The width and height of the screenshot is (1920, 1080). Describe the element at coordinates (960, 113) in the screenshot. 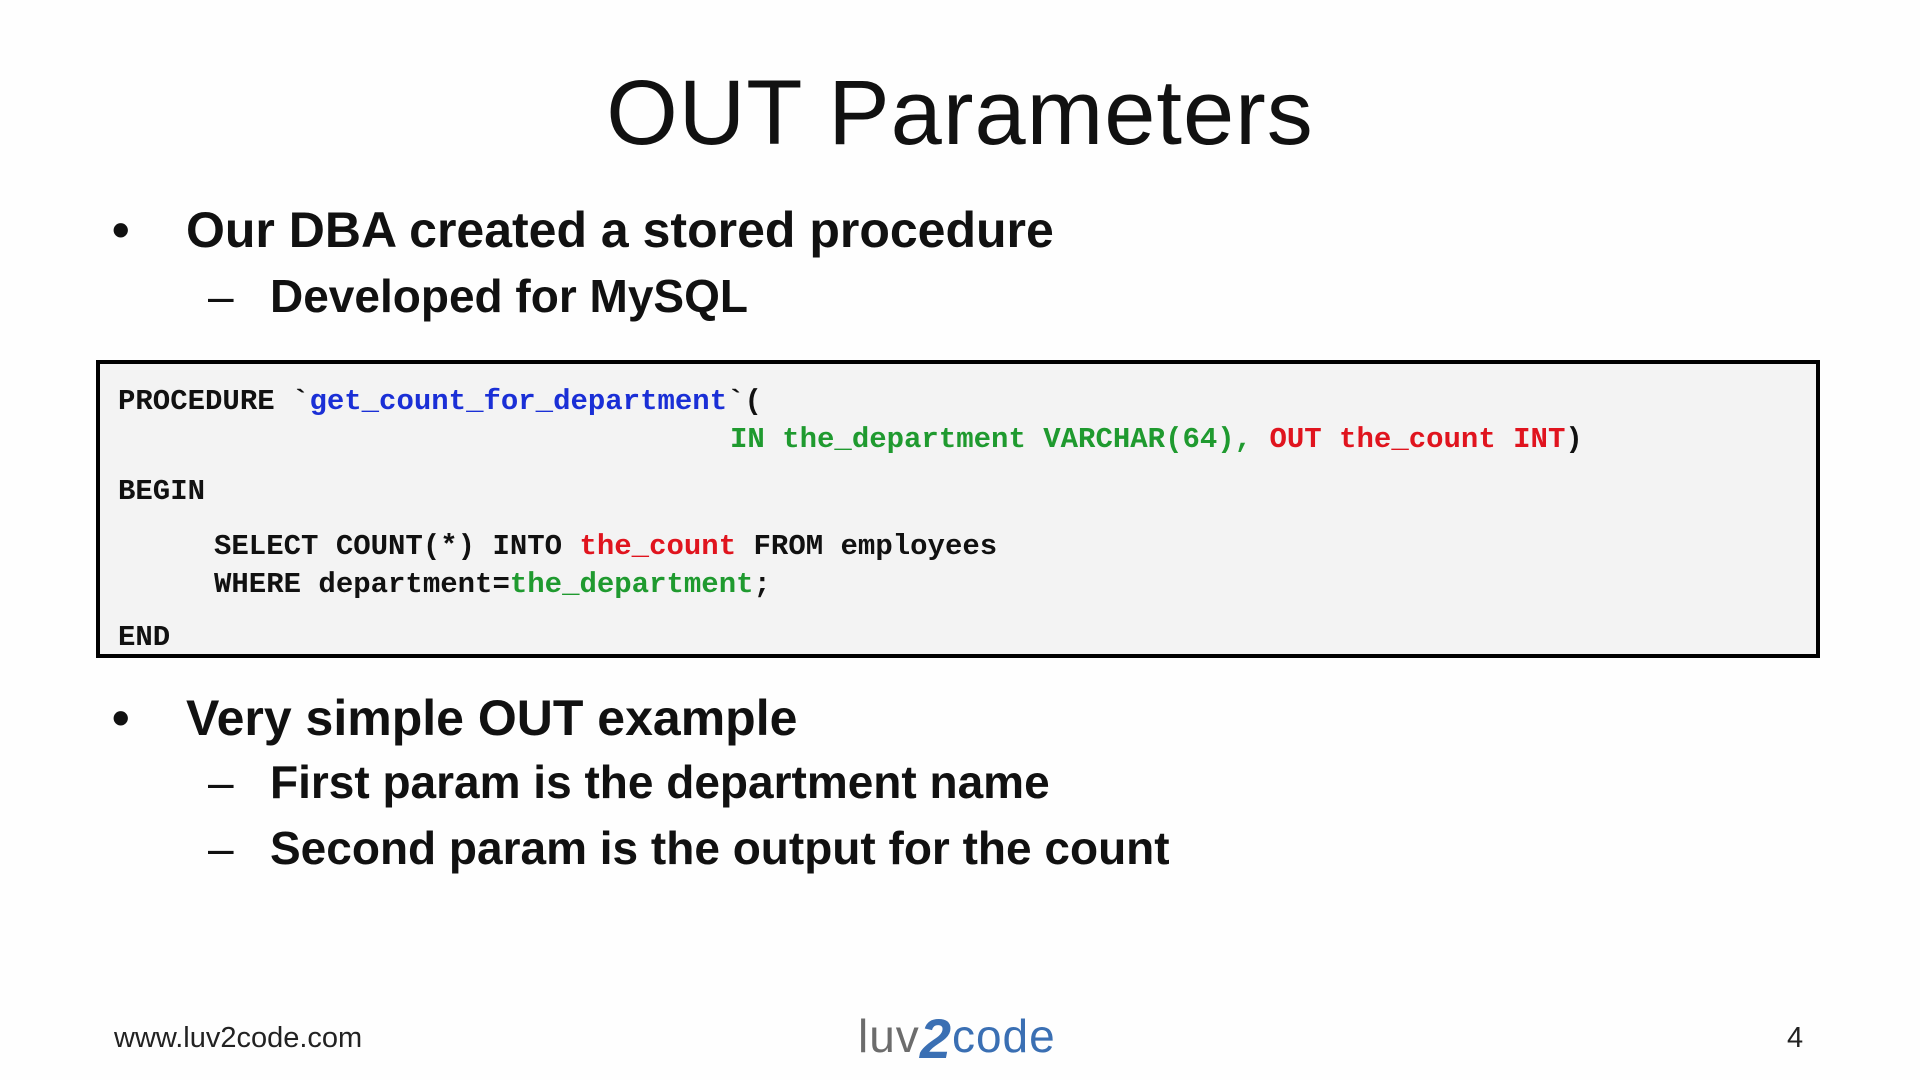

I see `slide-title: OUT Parameters` at that location.